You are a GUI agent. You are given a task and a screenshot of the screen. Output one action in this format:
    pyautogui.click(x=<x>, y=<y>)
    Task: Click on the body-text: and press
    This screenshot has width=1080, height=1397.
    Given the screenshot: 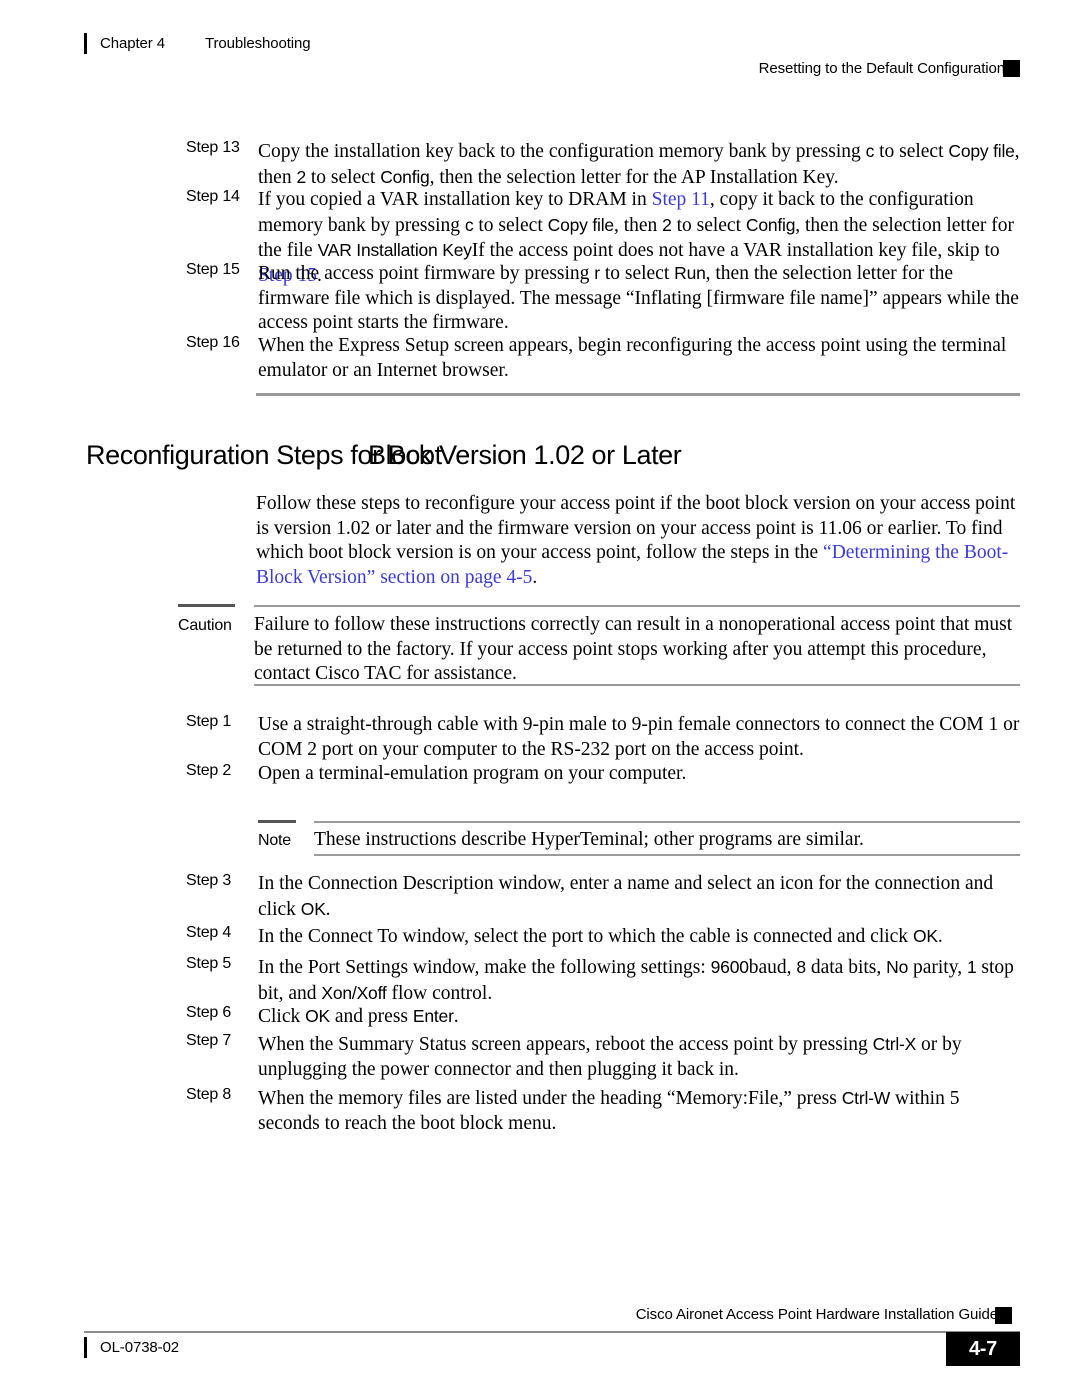 What is the action you would take?
    pyautogui.click(x=371, y=1016)
    